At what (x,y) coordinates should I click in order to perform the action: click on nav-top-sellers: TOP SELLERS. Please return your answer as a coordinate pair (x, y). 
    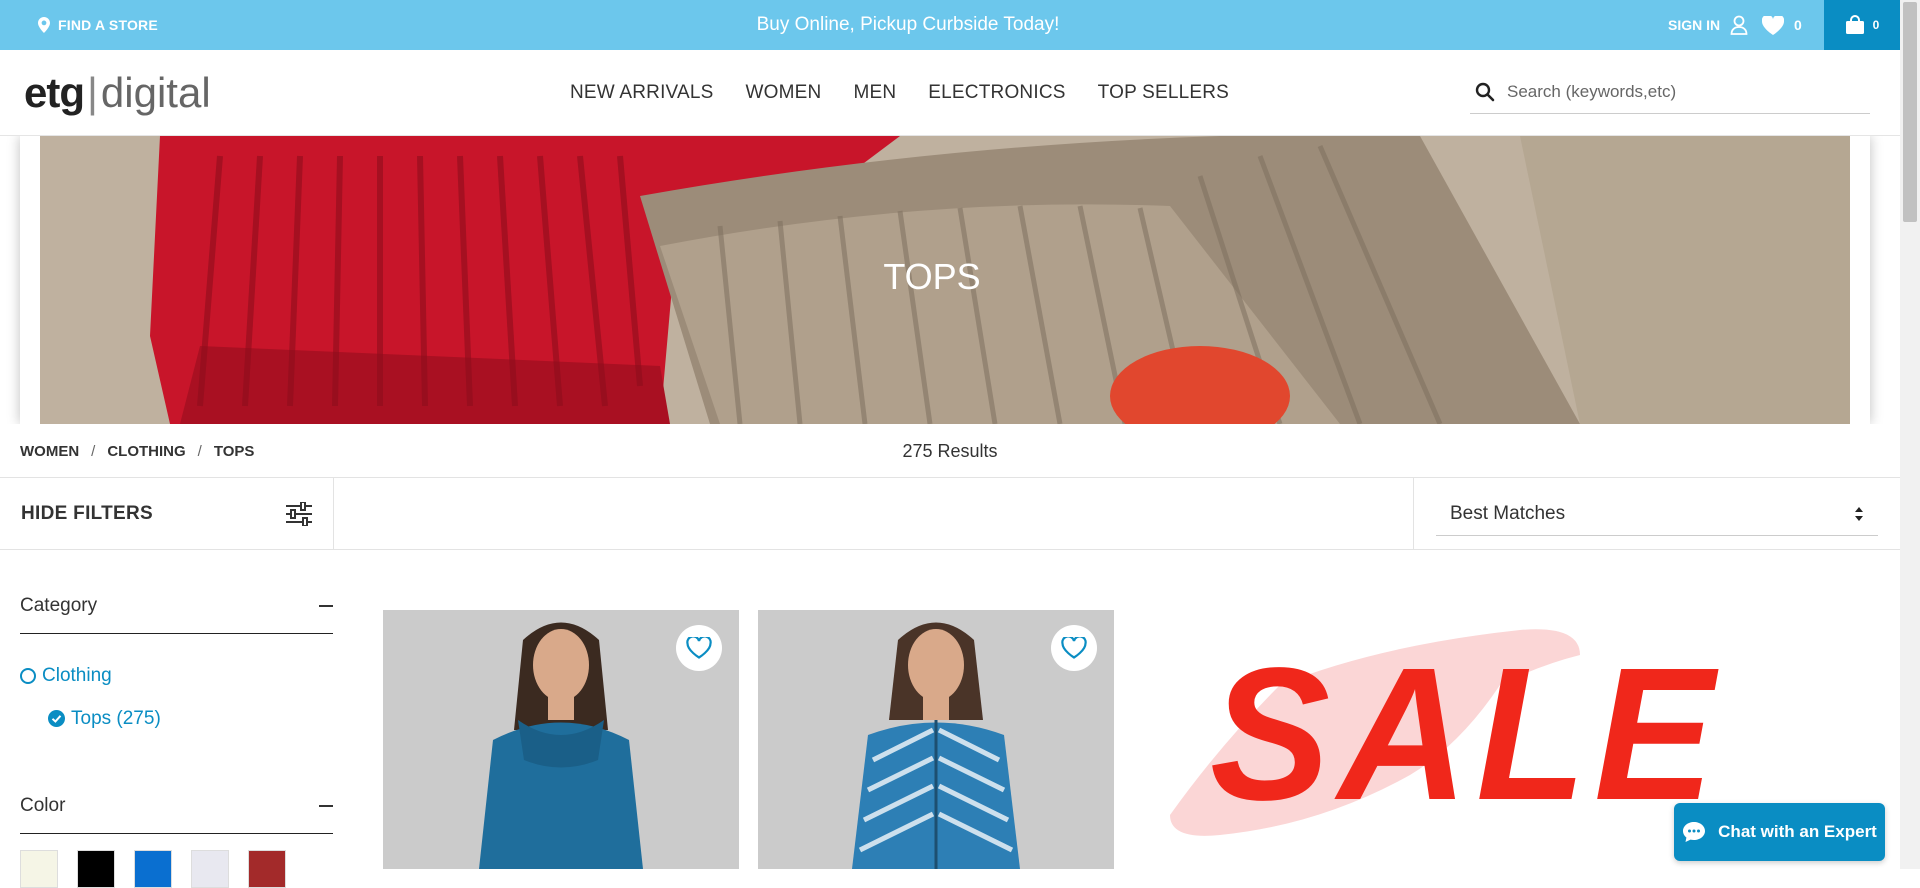
    Looking at the image, I should click on (1163, 93).